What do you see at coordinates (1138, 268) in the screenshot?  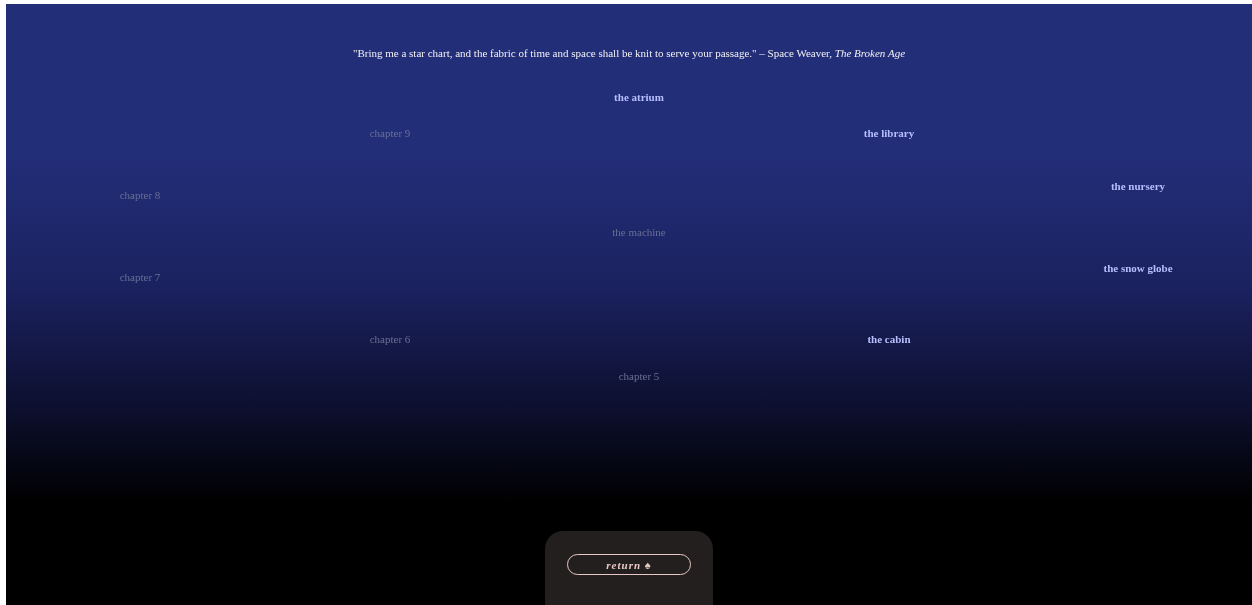 I see `map-link: the snow globe` at bounding box center [1138, 268].